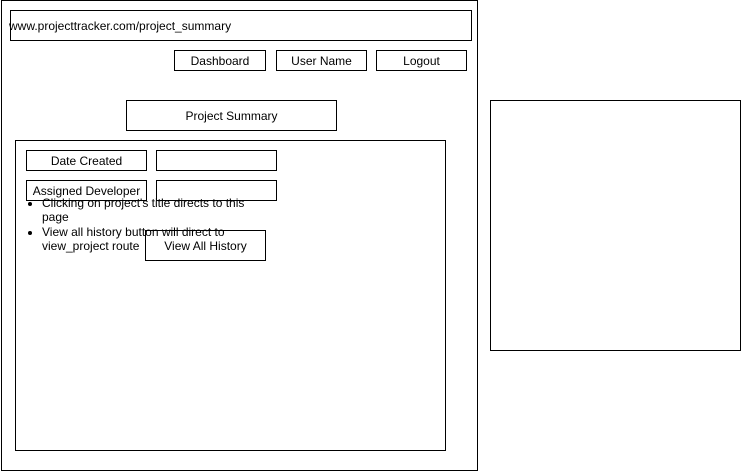 The height and width of the screenshot is (471, 741). I want to click on url-bar: www.projecttracker.com/project_summary, so click(240, 25).